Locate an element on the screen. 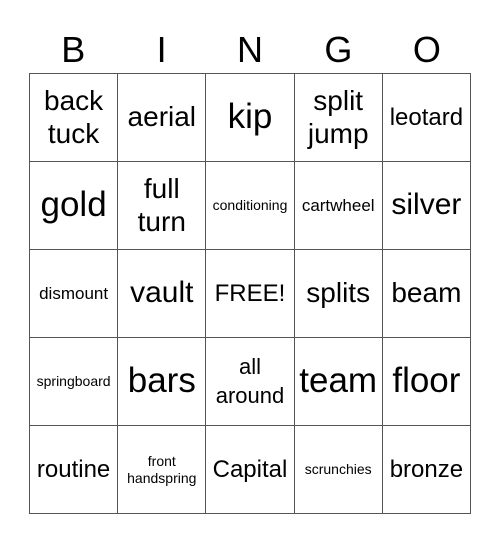  bingo-cell: split jump is located at coordinates (338, 118).